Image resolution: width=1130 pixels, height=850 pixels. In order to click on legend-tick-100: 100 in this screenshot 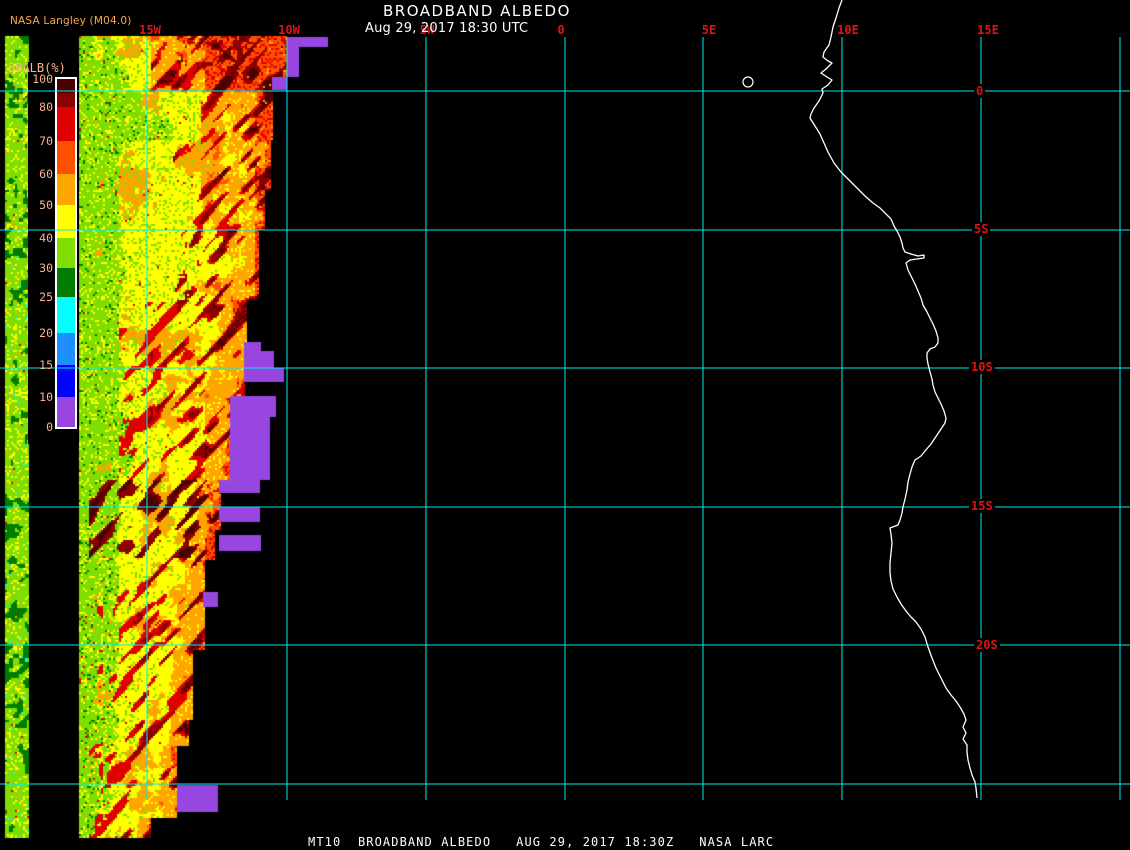, I will do `click(42, 79)`.